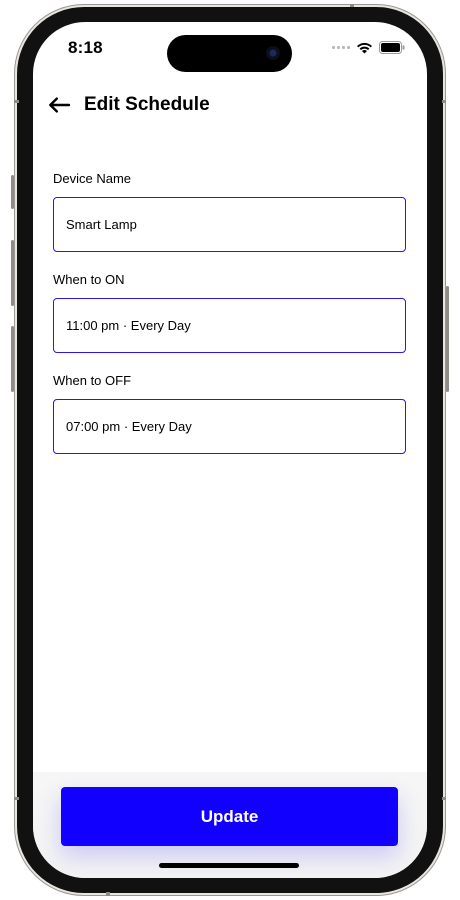 This screenshot has width=460, height=900. Describe the element at coordinates (273, 53) in the screenshot. I see `camera-icon` at that location.